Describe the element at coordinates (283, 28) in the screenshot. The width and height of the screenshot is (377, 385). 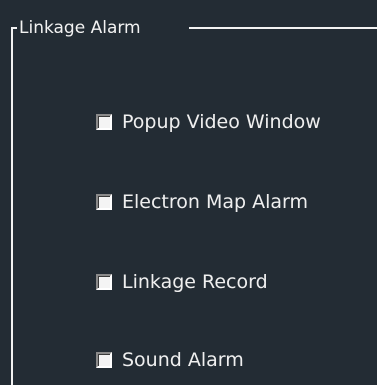
I see `groupbox-border-top-right` at that location.